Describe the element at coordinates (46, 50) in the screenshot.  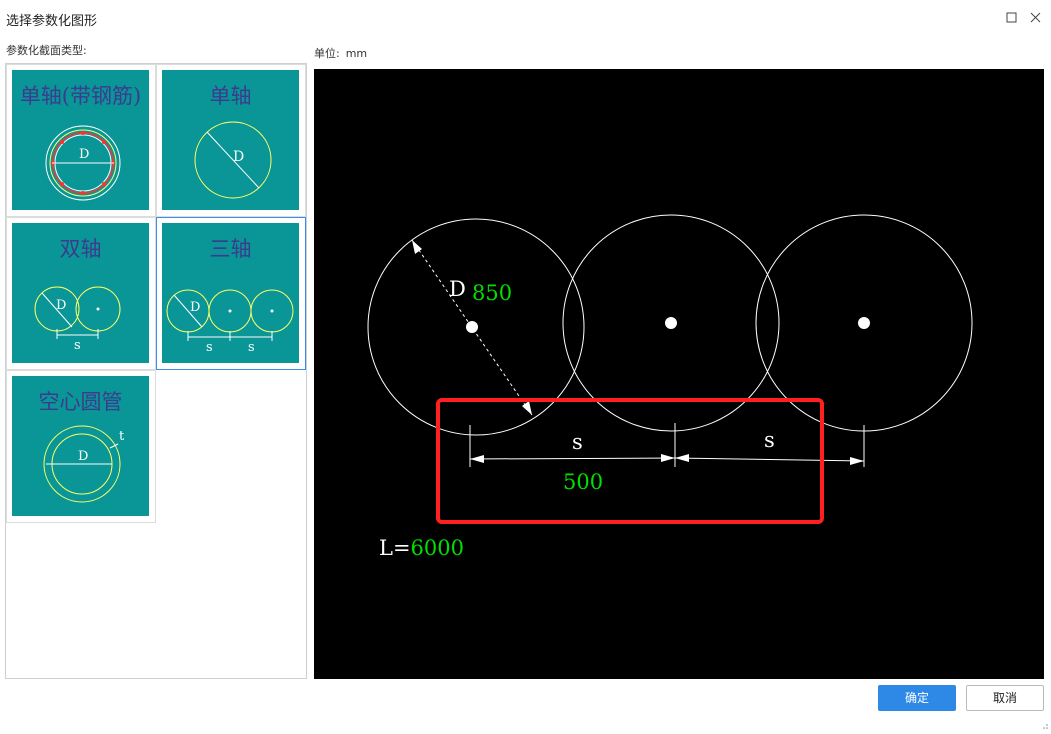
I see `section-type-label: 参数化截面类型:` at that location.